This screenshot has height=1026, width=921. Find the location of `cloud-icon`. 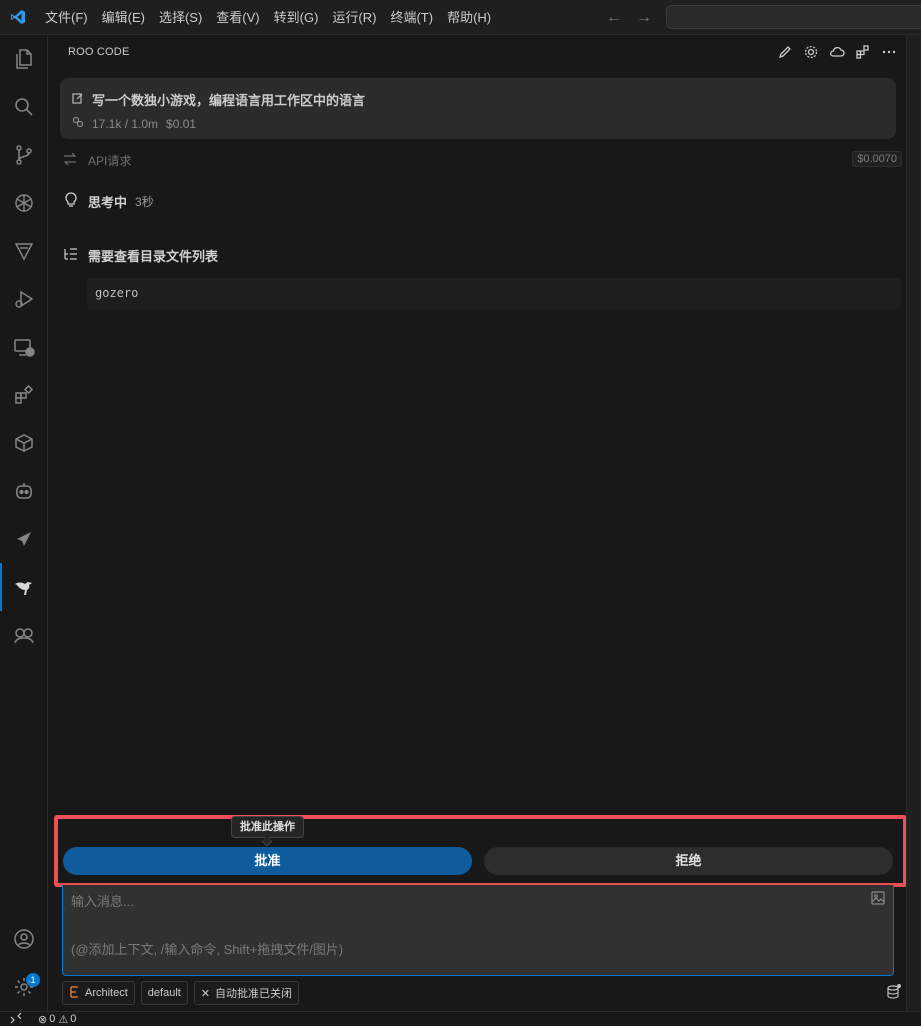

cloud-icon is located at coordinates (837, 52).